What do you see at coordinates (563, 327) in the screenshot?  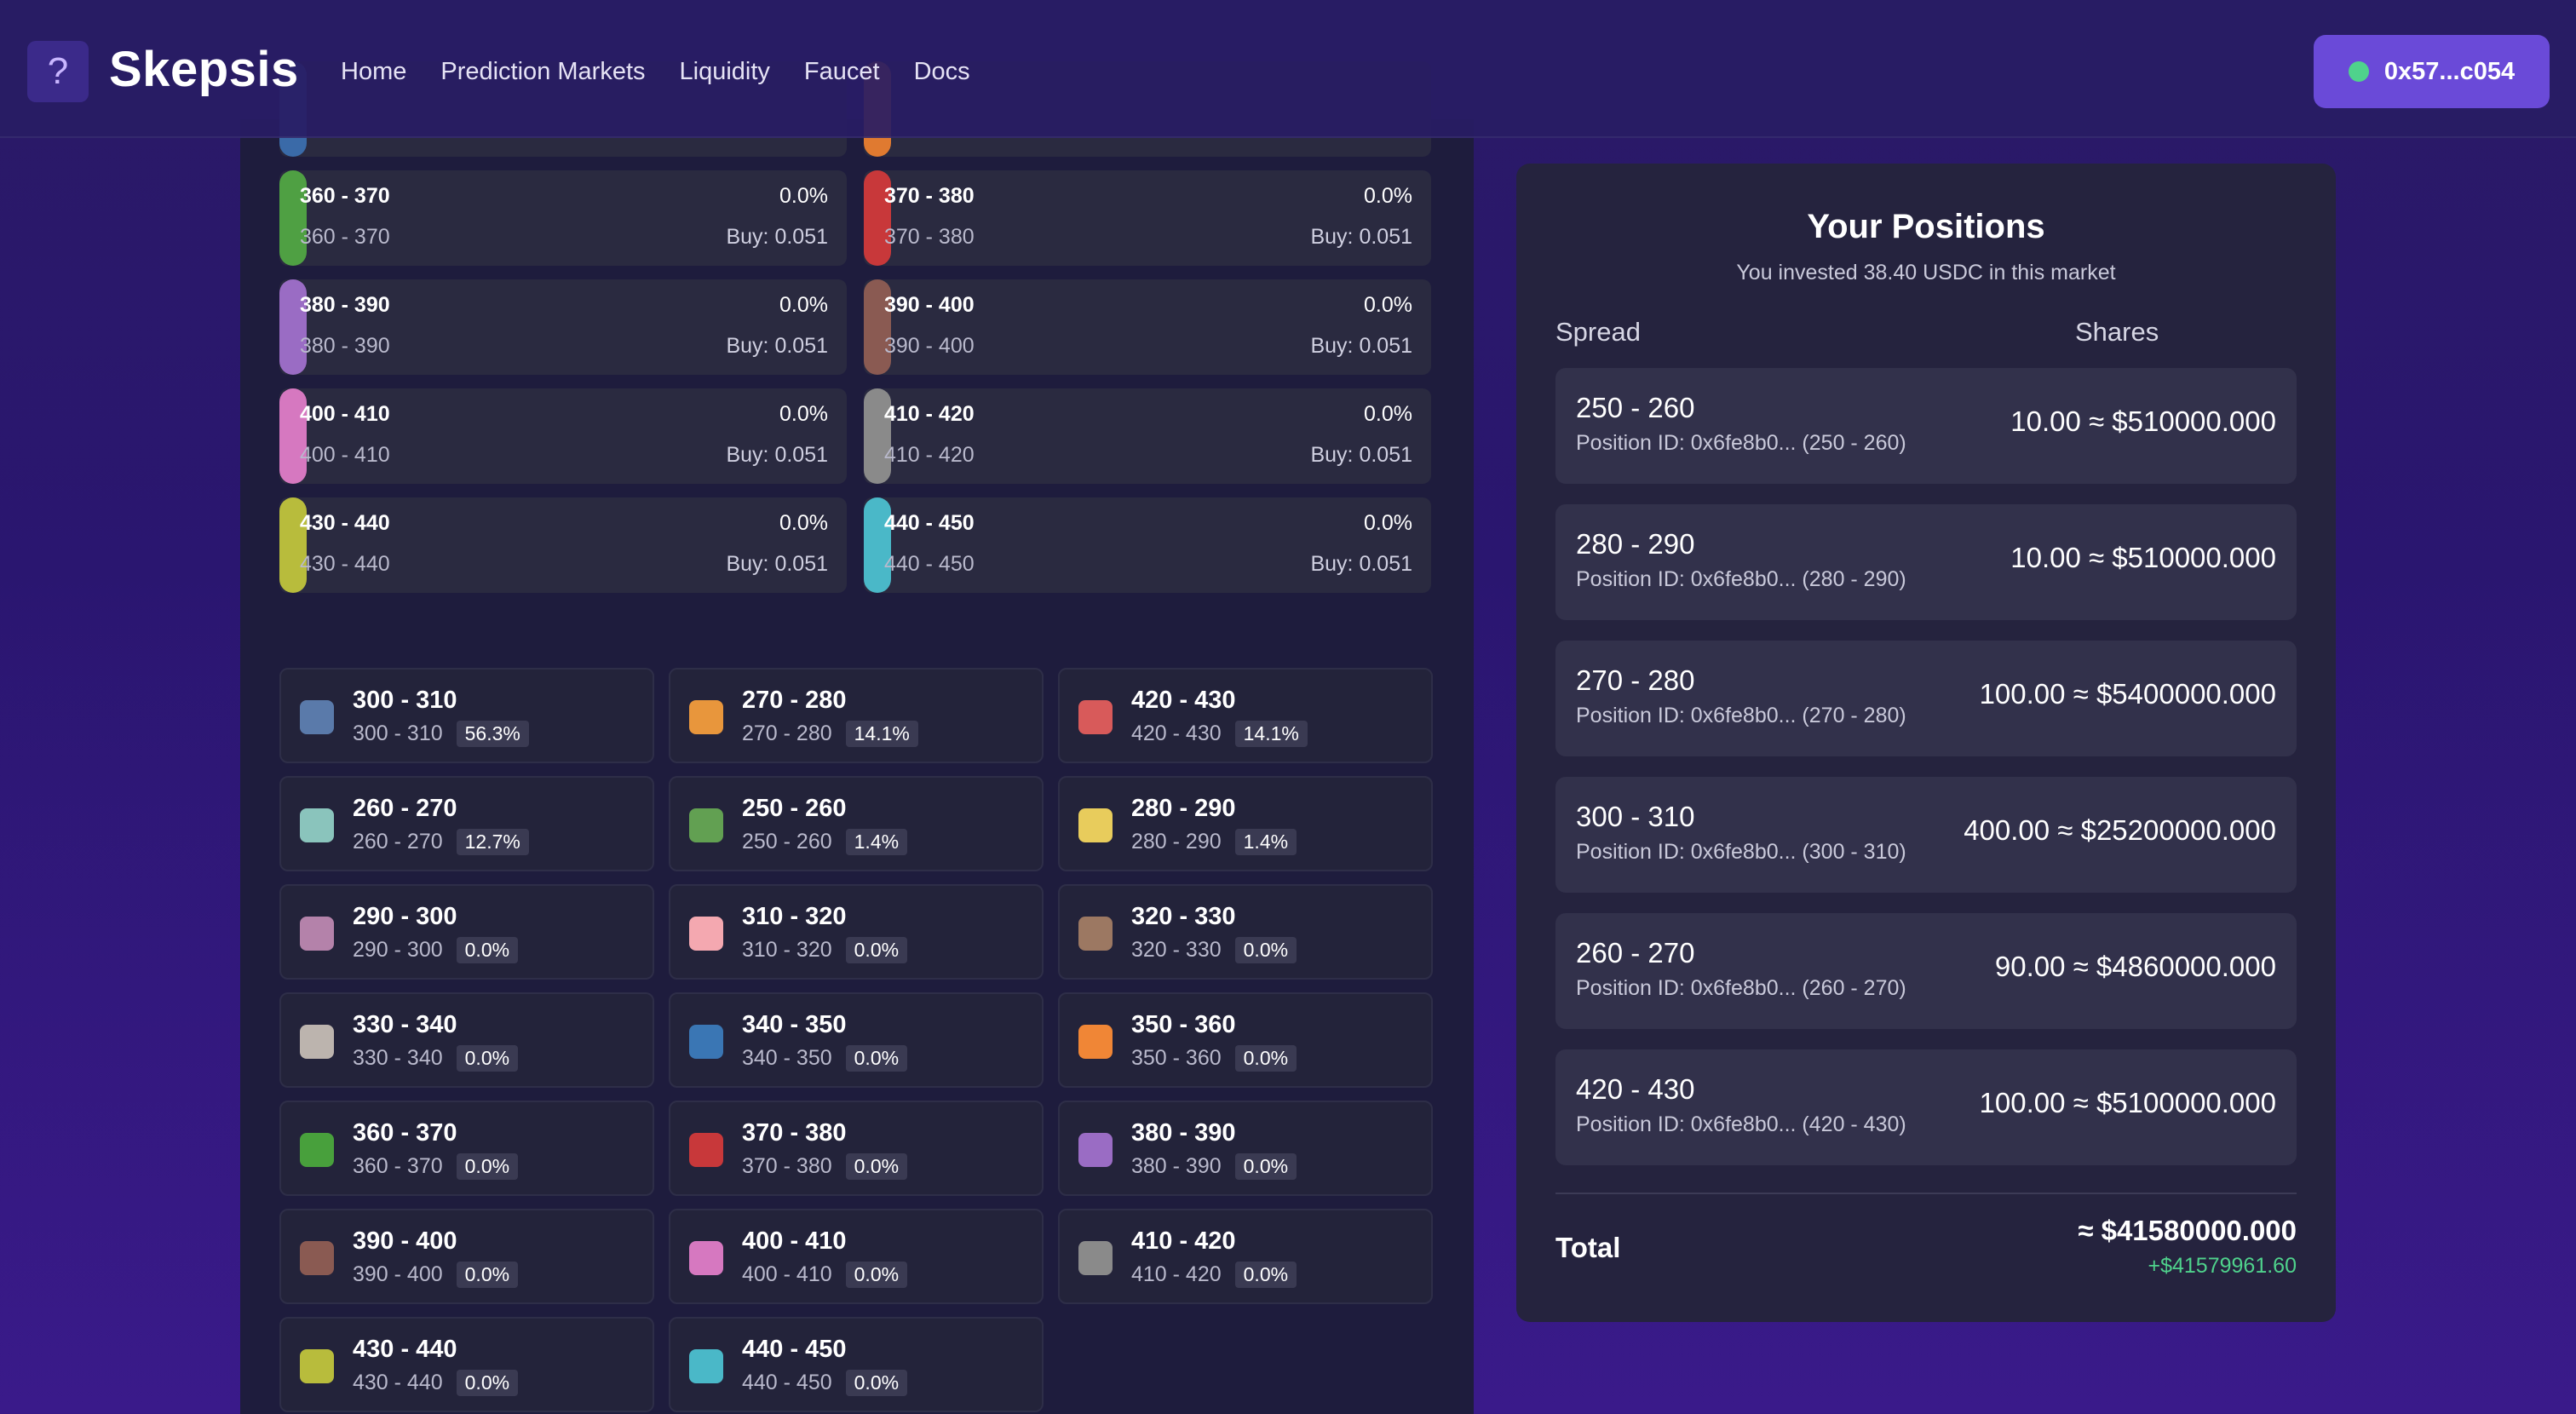 I see `outcome-card: 380 - 390 380 - 390 0.0% Buy: 0.051` at bounding box center [563, 327].